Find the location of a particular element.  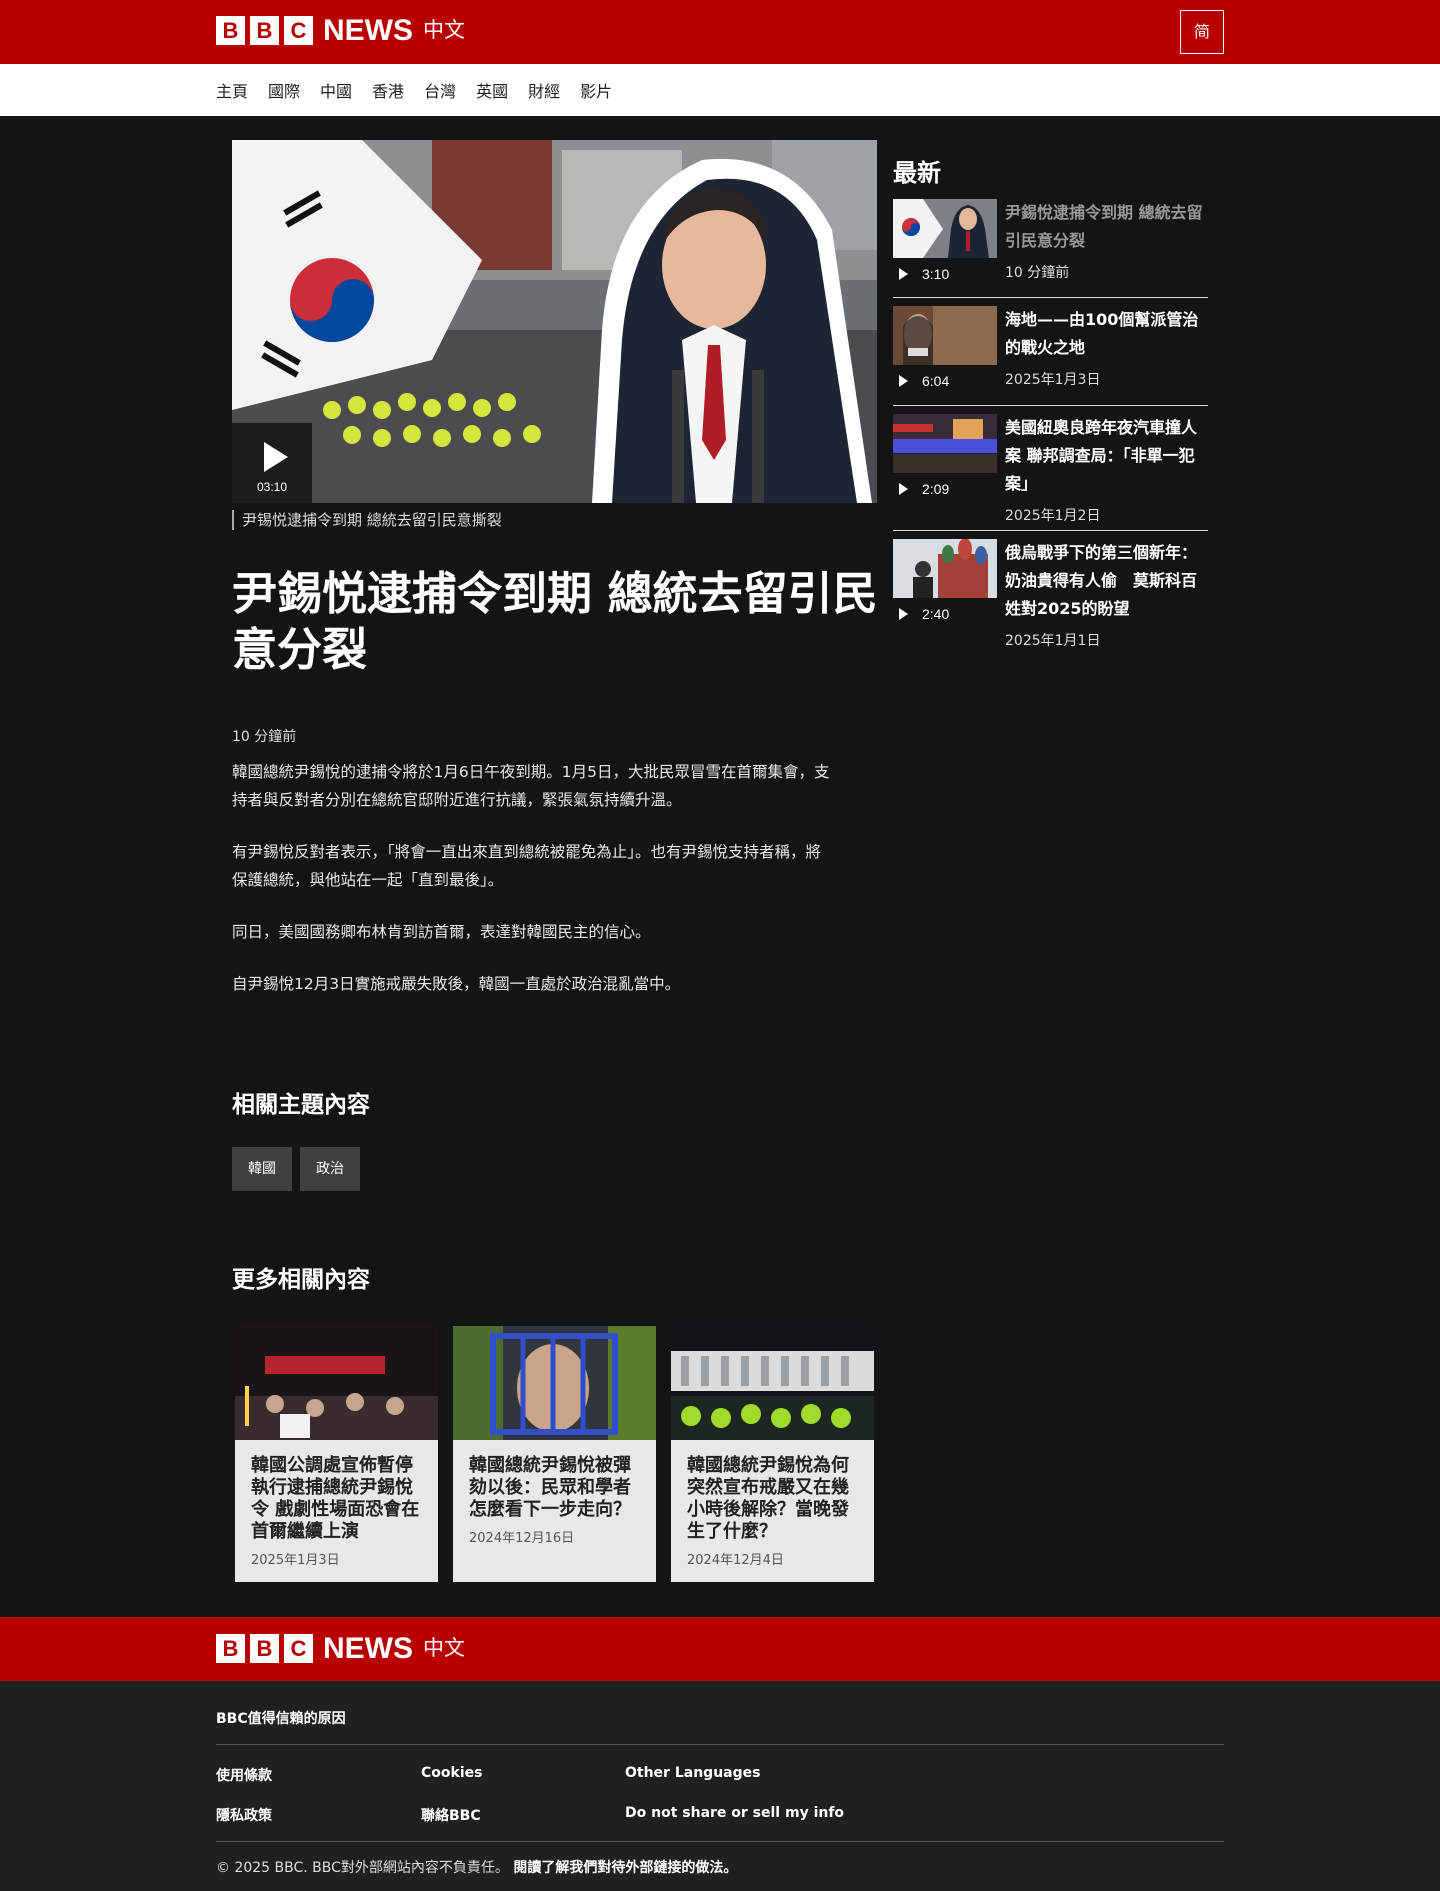

nav-item-uk: 英國 is located at coordinates (492, 90).